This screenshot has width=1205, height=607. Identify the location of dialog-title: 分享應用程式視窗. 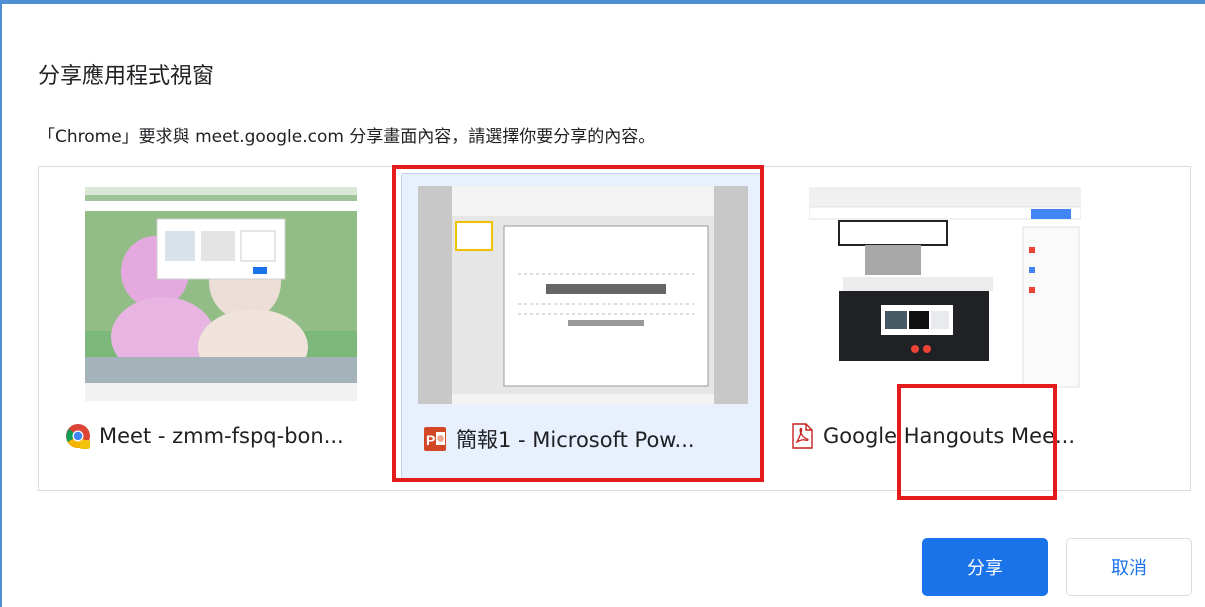
(126, 76).